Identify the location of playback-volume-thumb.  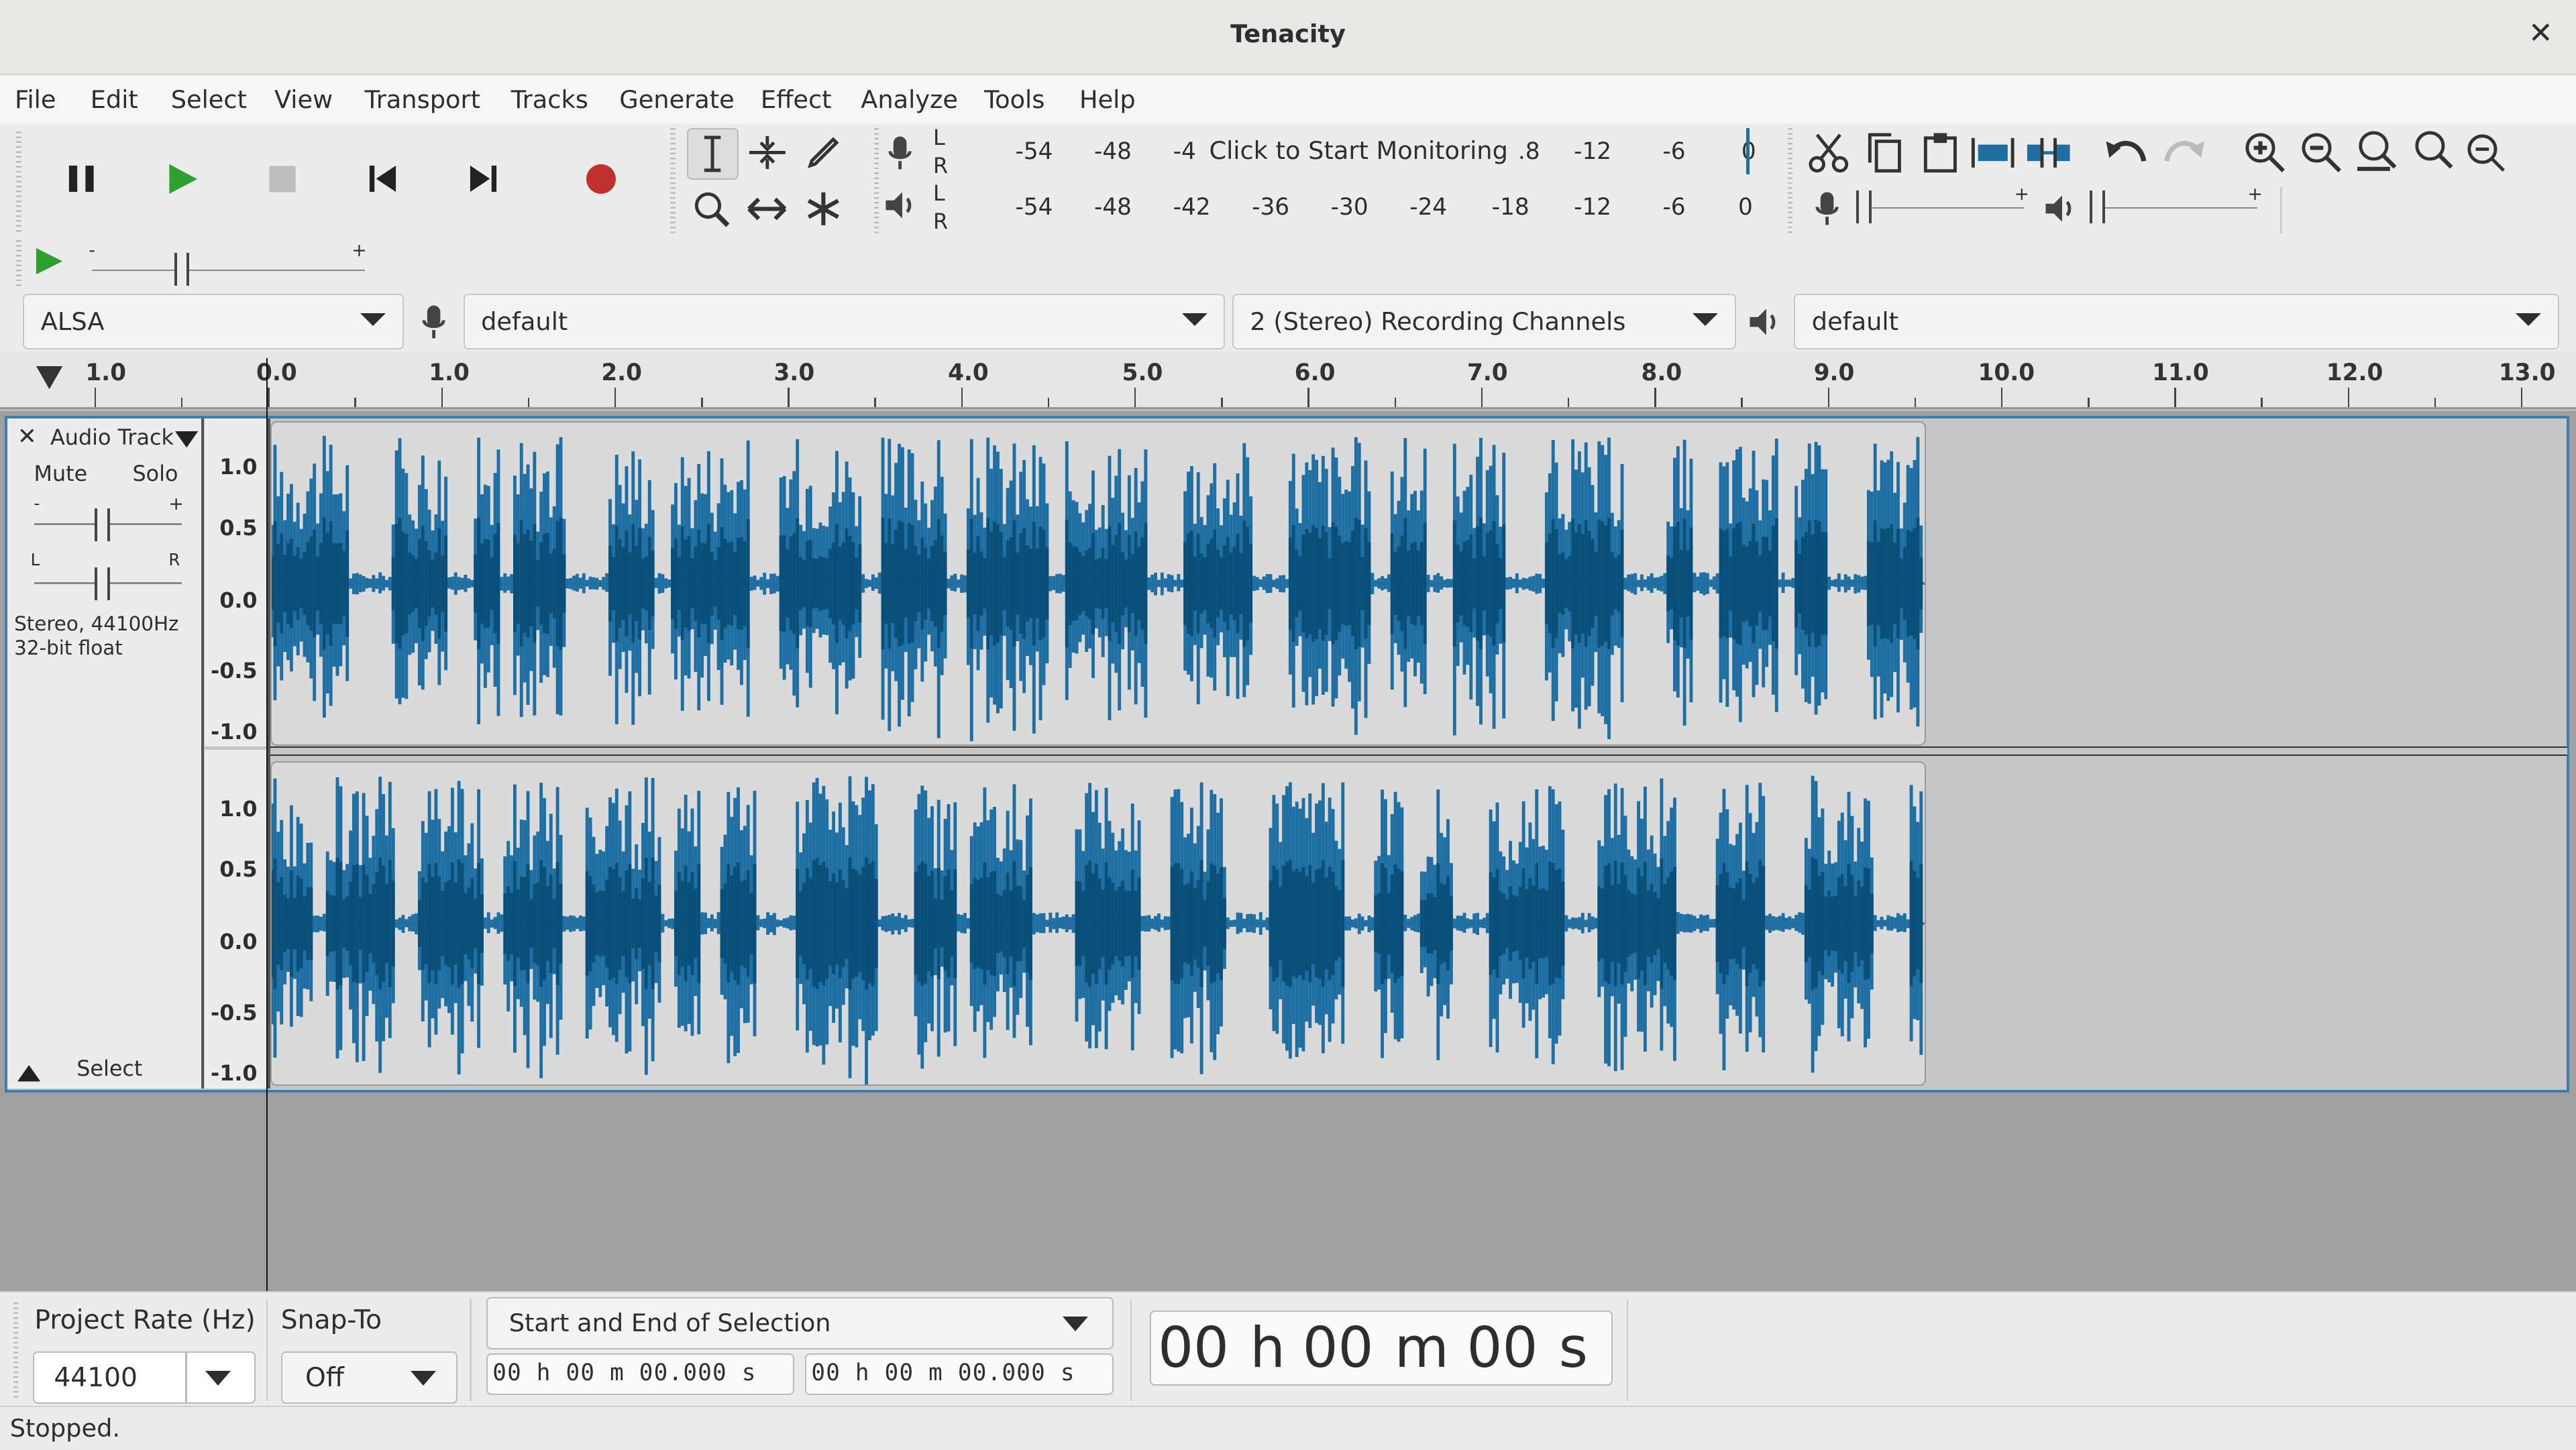
(2097, 207).